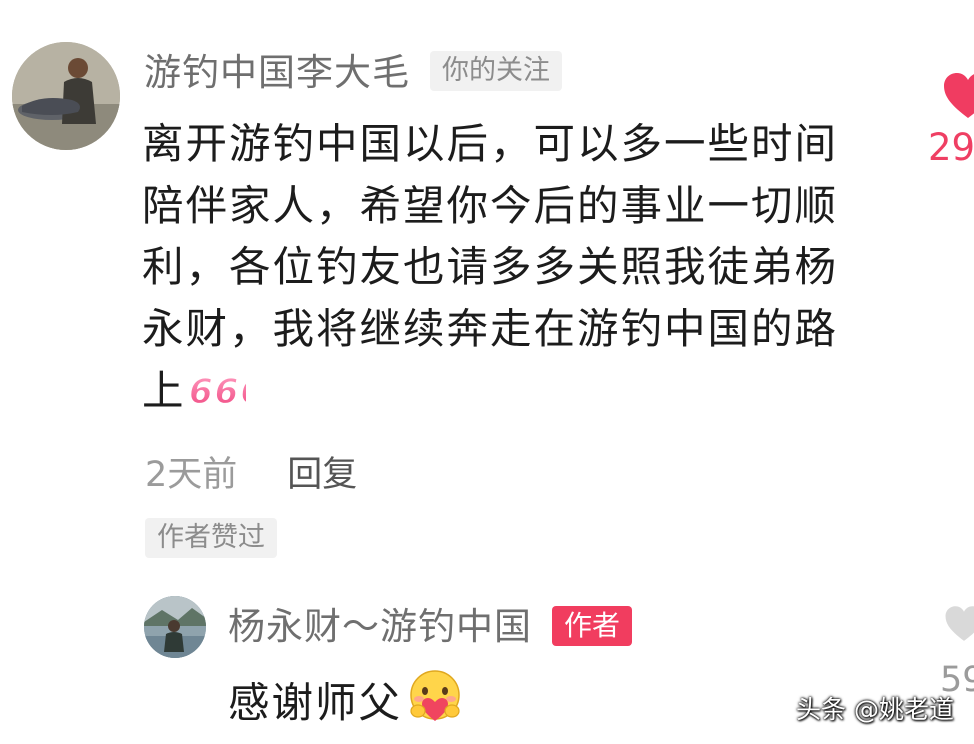 The image size is (974, 744). Describe the element at coordinates (951, 147) in the screenshot. I see `like-count: 29` at that location.